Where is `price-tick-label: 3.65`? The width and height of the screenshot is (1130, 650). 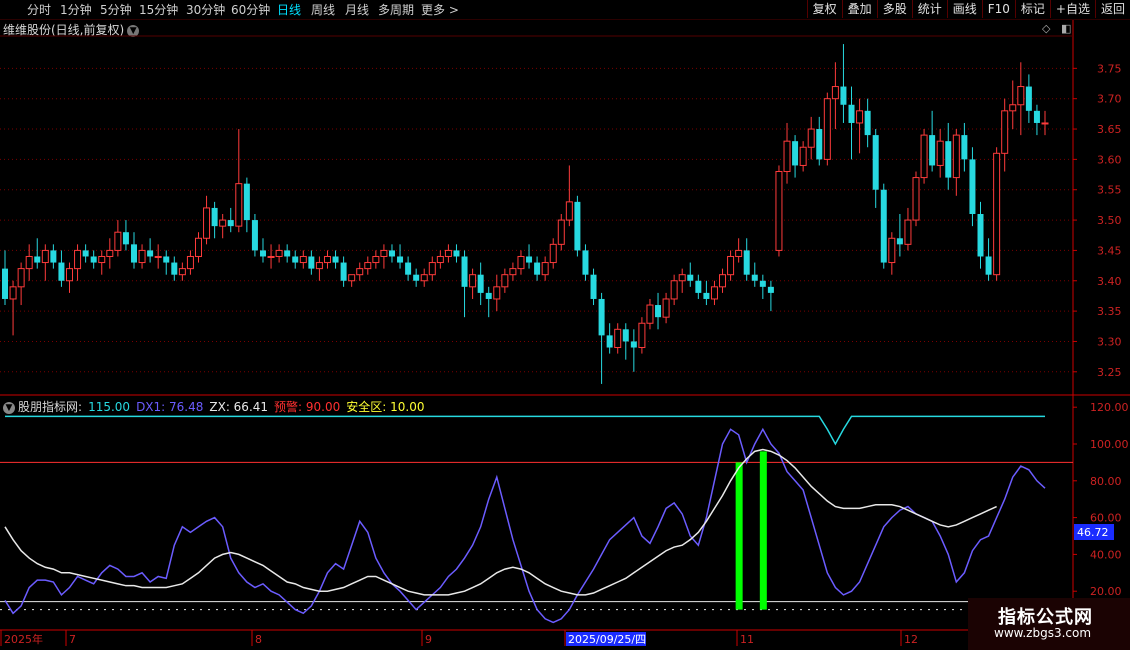 price-tick-label: 3.65 is located at coordinates (1109, 129).